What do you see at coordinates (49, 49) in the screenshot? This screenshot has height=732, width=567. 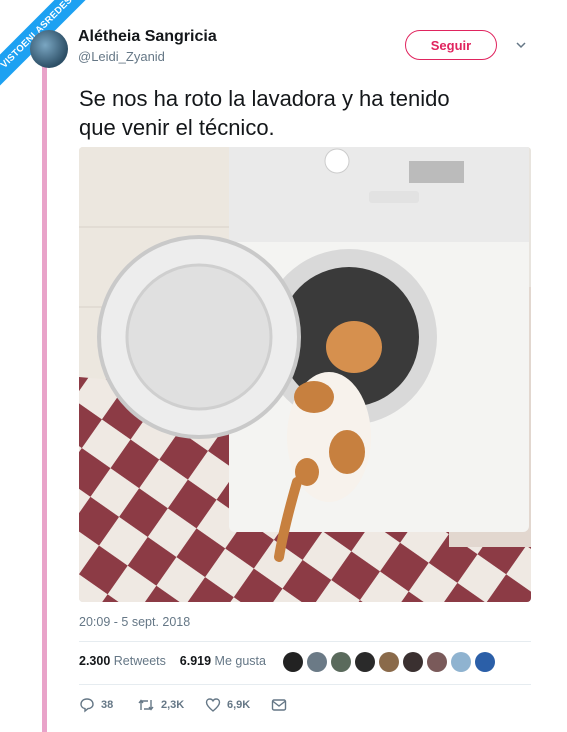 I see `avatar` at bounding box center [49, 49].